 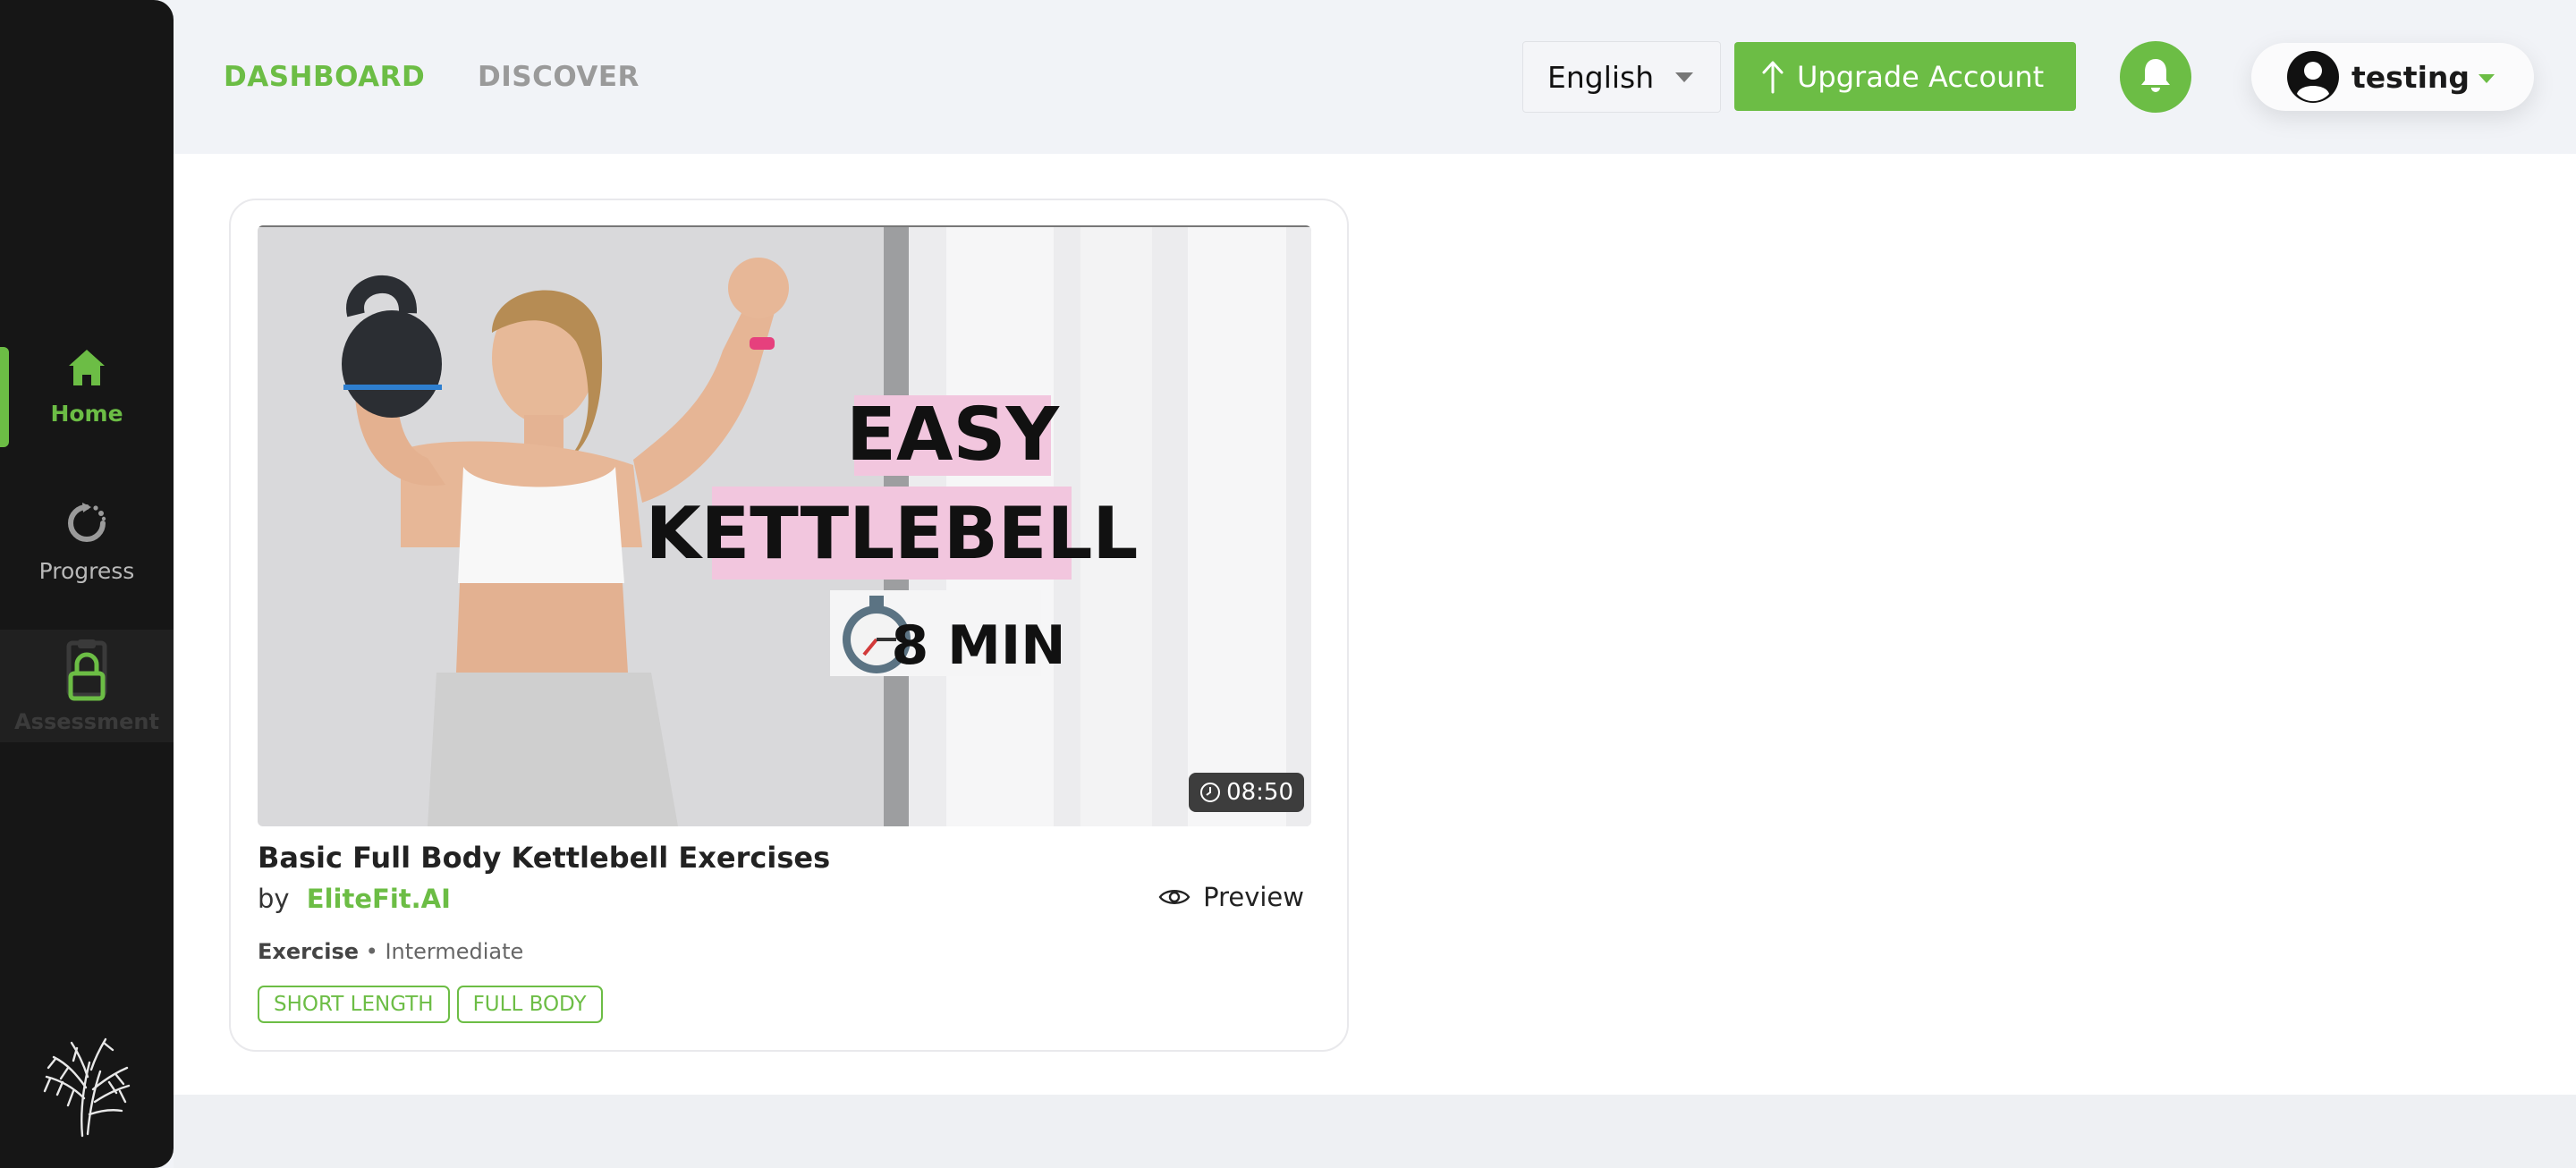 I want to click on clock-icon, so click(x=1210, y=792).